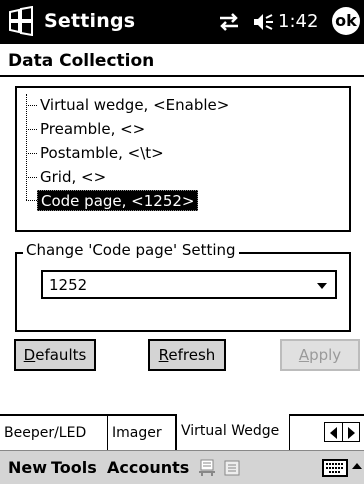 The image size is (364, 484). Describe the element at coordinates (187, 355) in the screenshot. I see `refresh-button: Refresh` at that location.